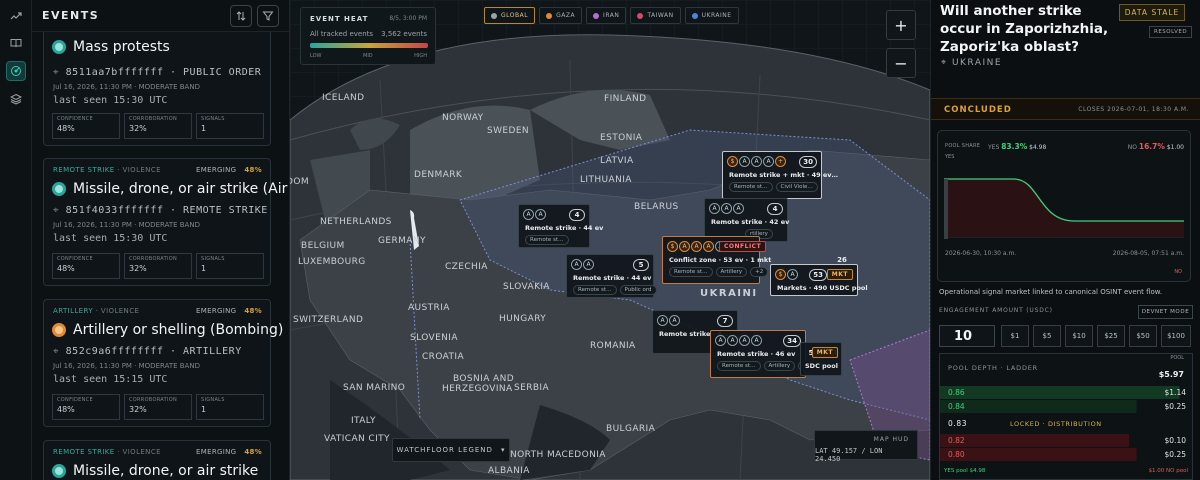 Image resolution: width=1200 pixels, height=480 pixels. What do you see at coordinates (1079, 336) in the screenshot?
I see `quick-amount-button: $10` at bounding box center [1079, 336].